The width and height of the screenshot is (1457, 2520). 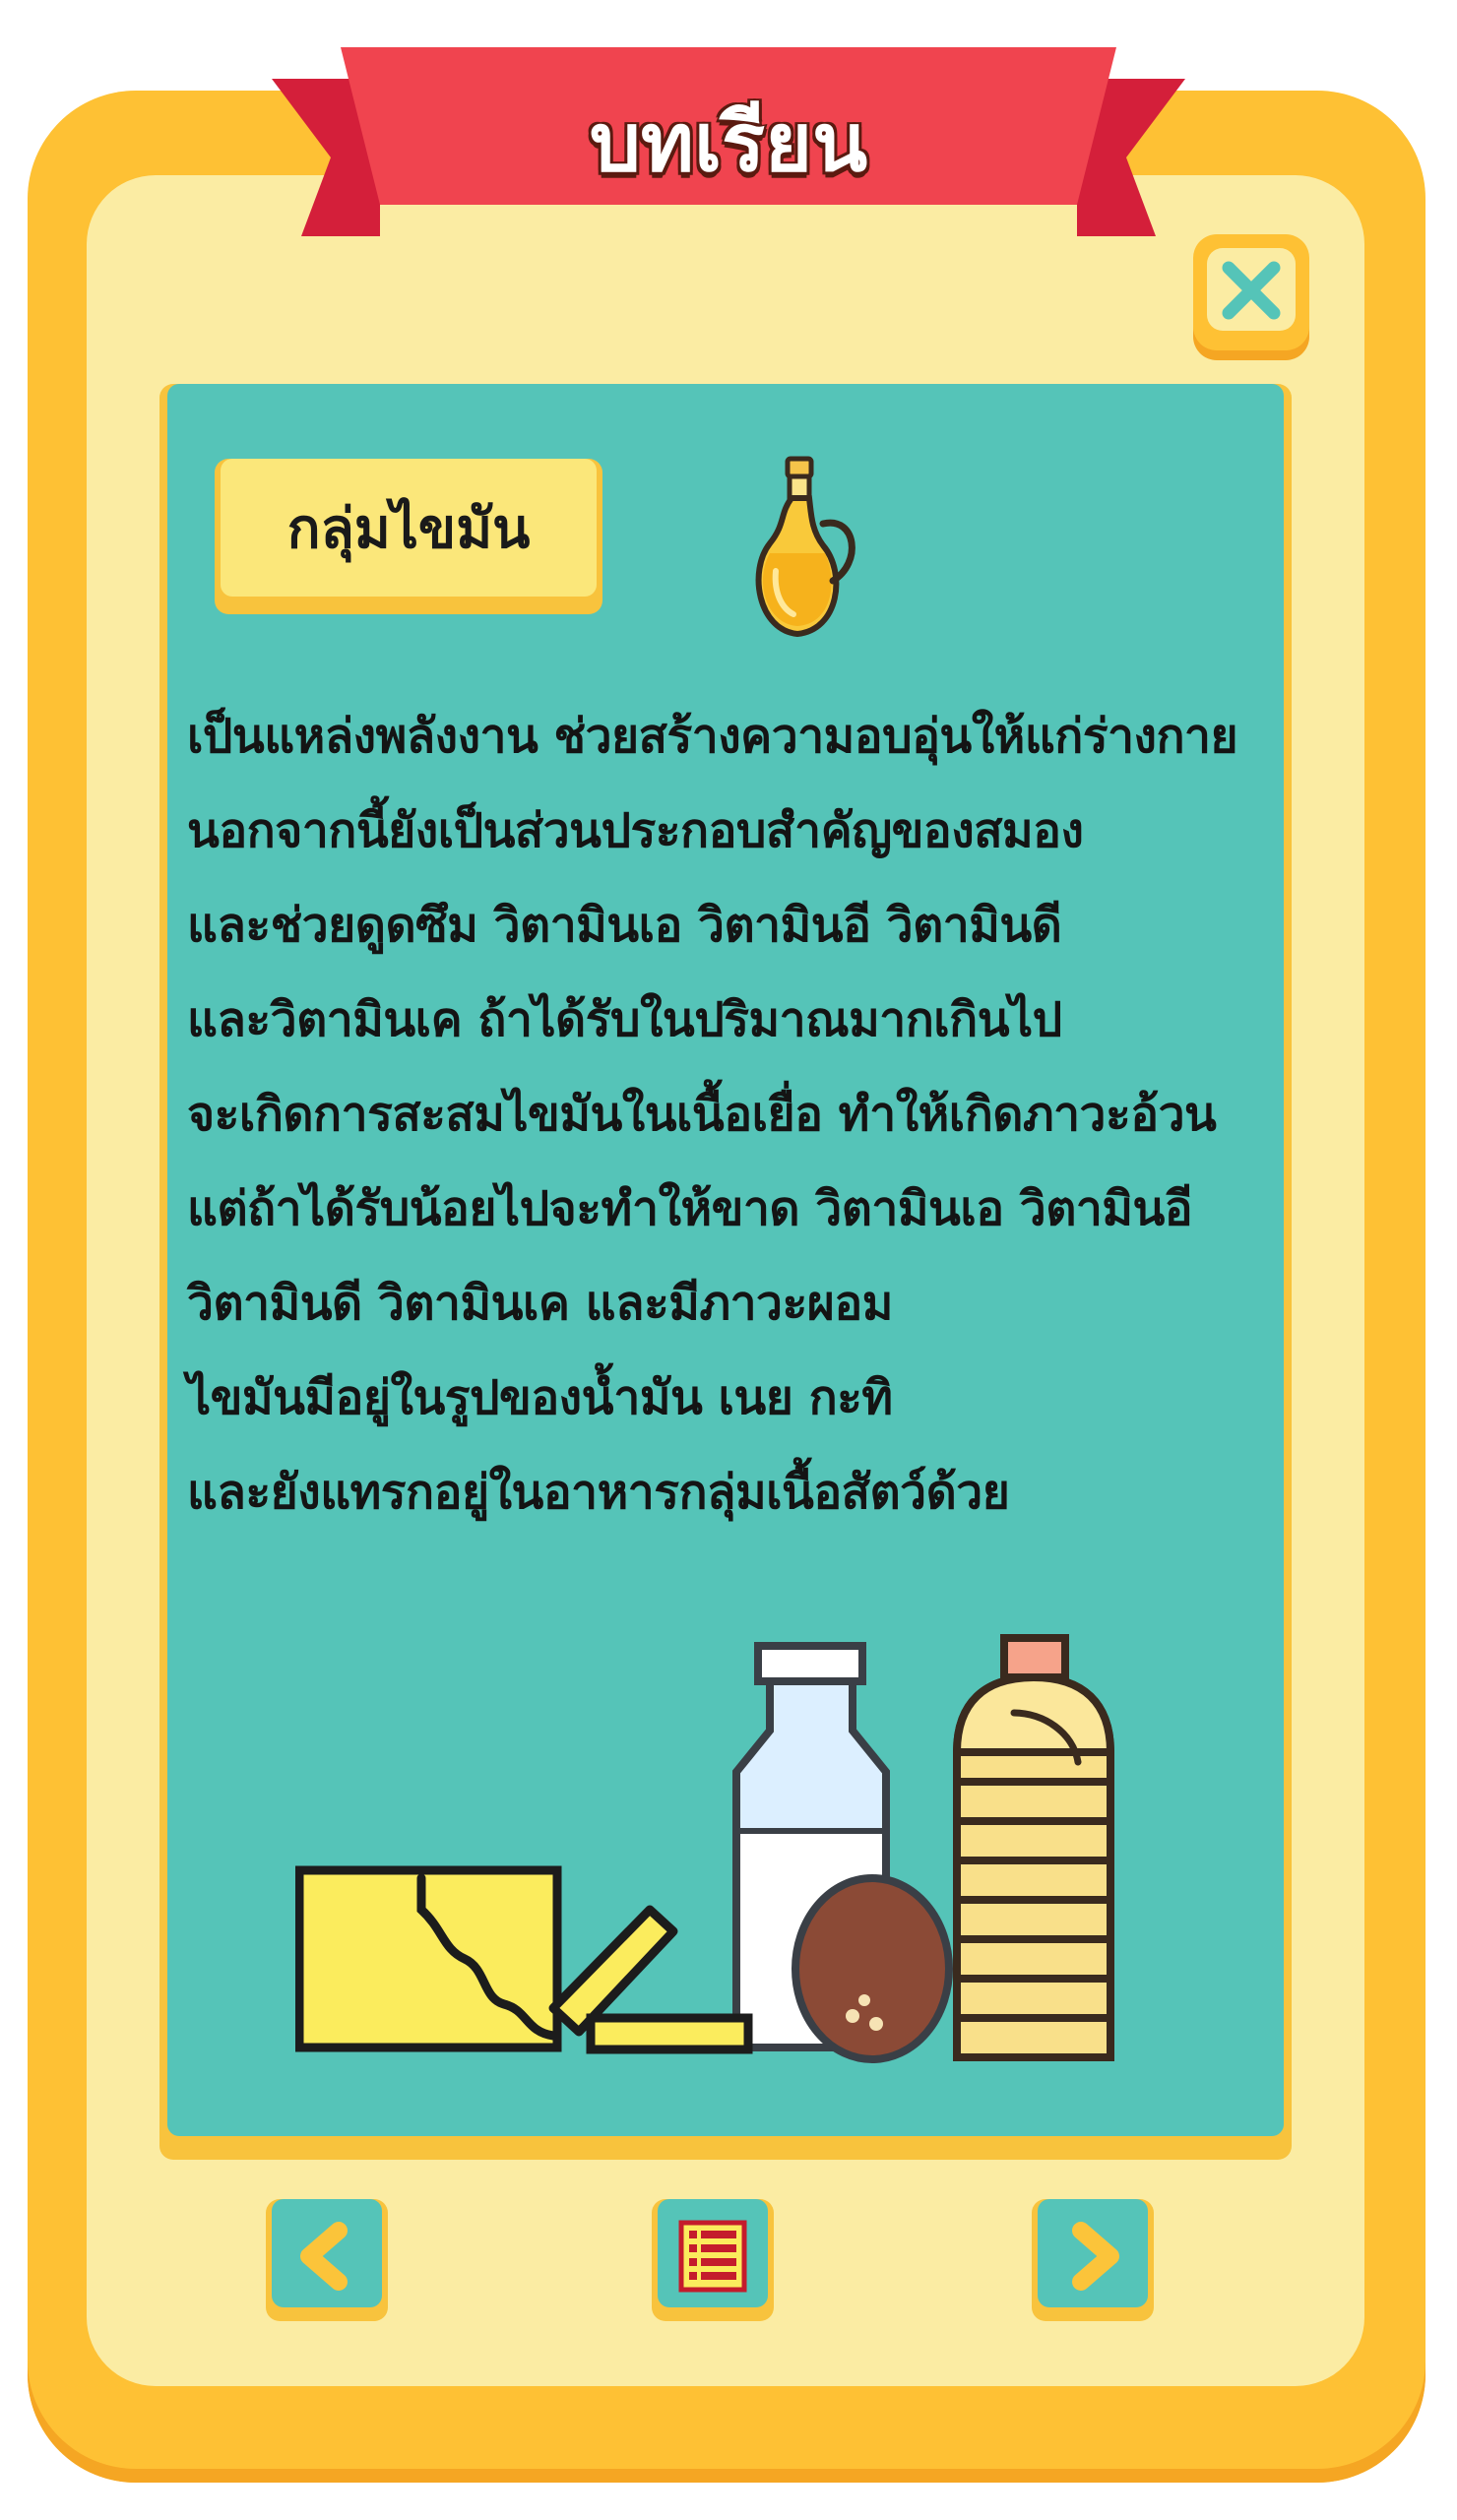 What do you see at coordinates (1095, 2256) in the screenshot?
I see `chevron-right-icon` at bounding box center [1095, 2256].